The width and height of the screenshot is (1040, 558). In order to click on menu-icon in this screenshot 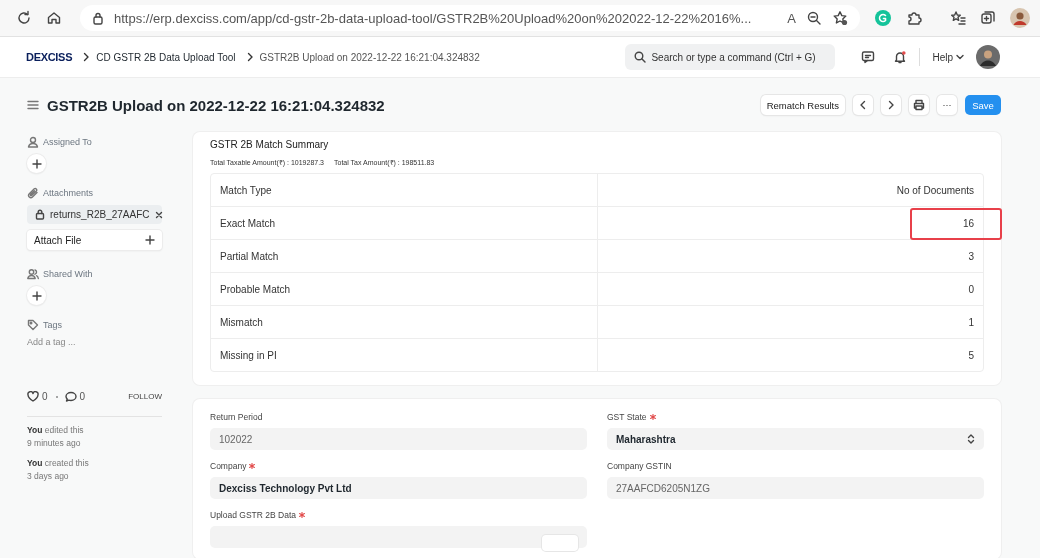, I will do `click(33, 105)`.